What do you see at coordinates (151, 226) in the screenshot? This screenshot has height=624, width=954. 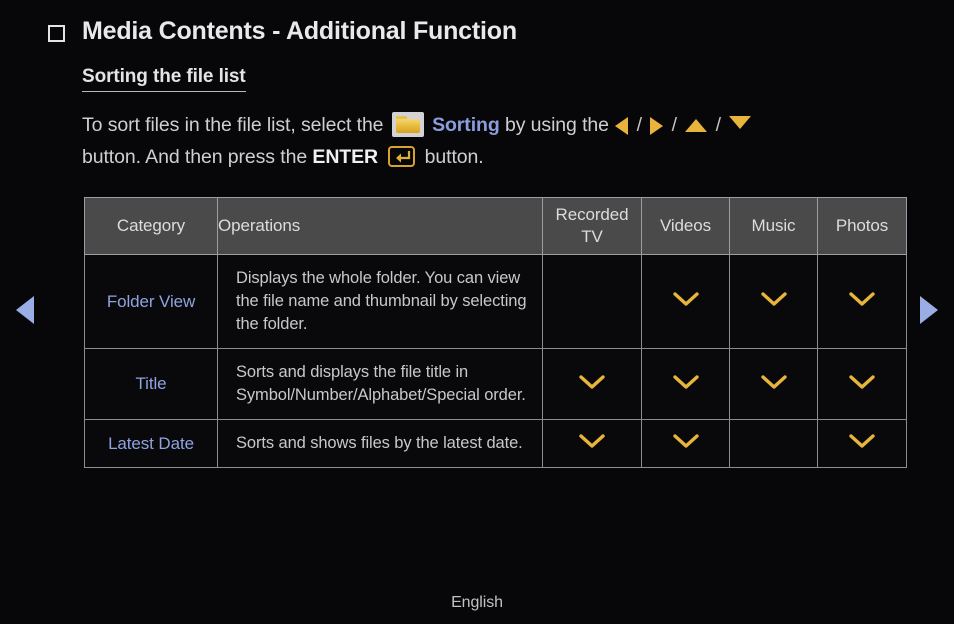 I see `column-header-category: Category` at bounding box center [151, 226].